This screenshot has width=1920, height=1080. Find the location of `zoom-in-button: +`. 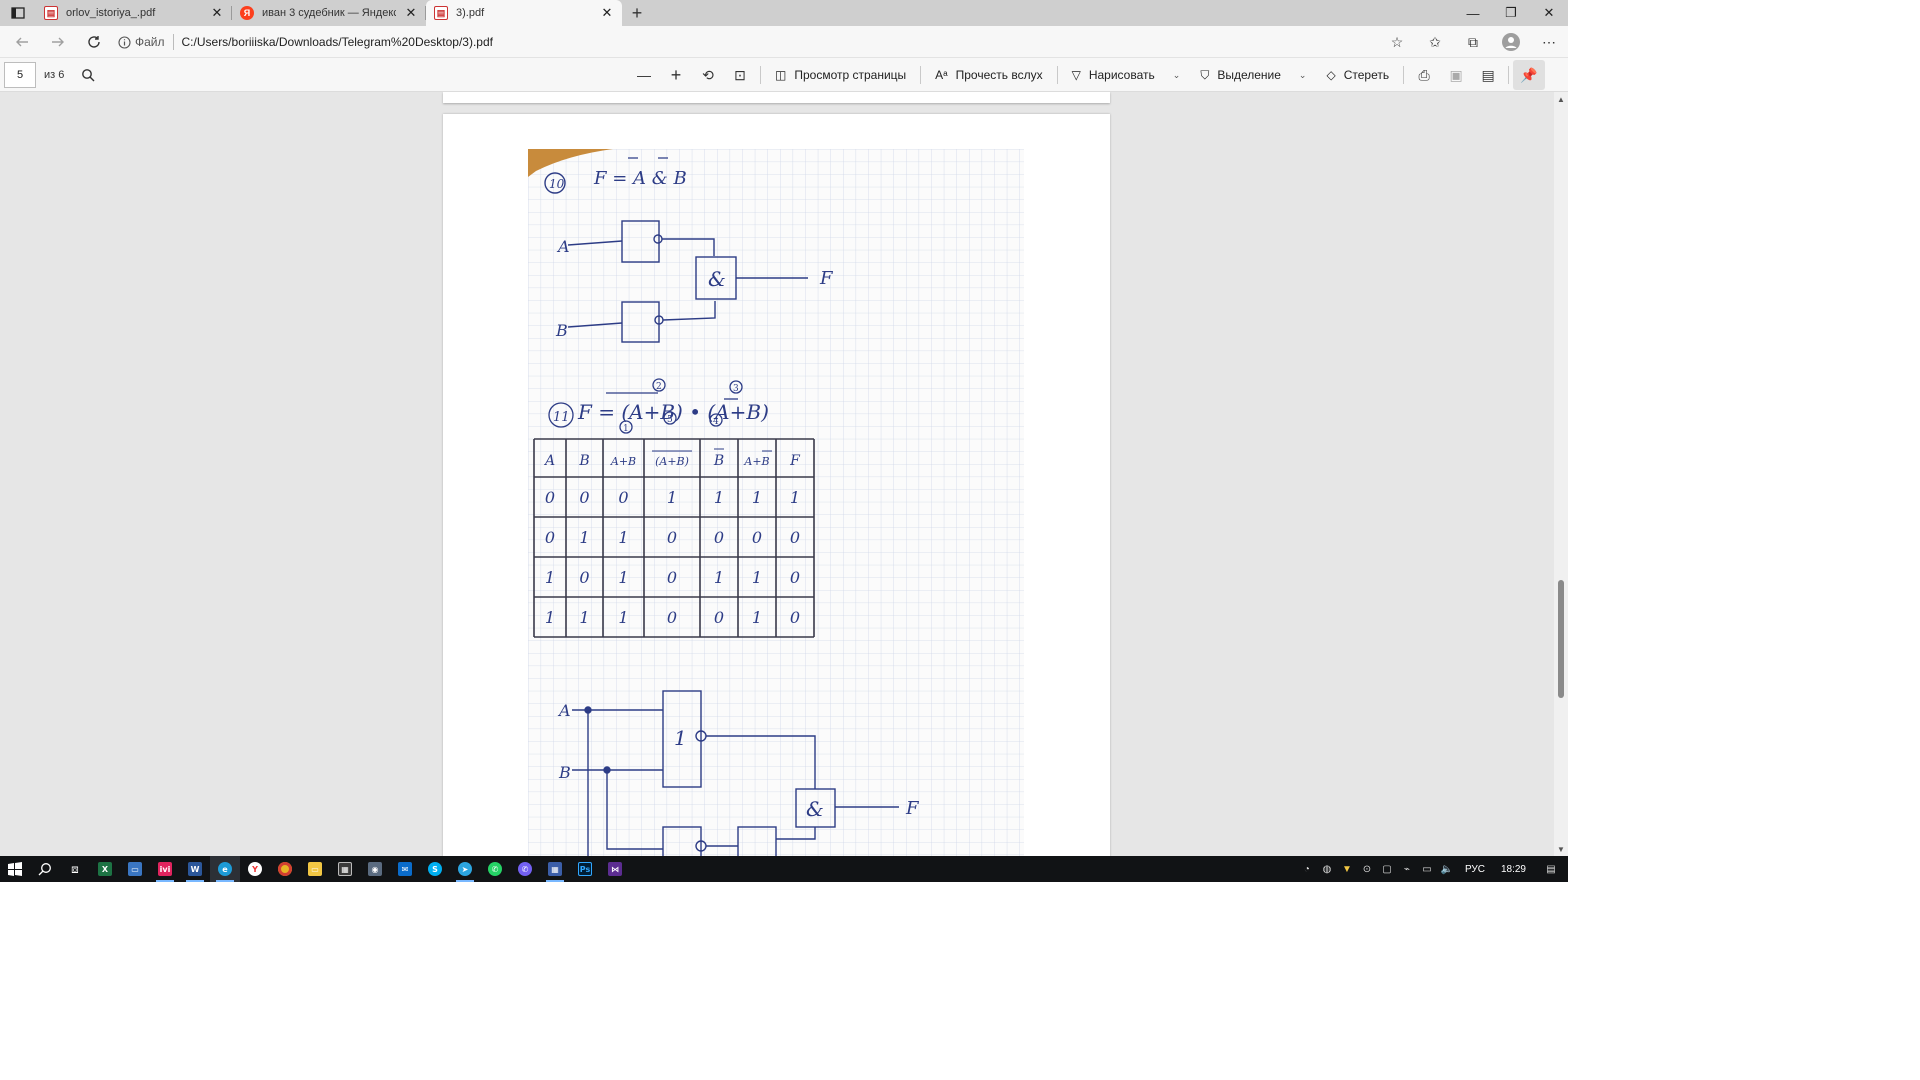

zoom-in-button: + is located at coordinates (676, 75).